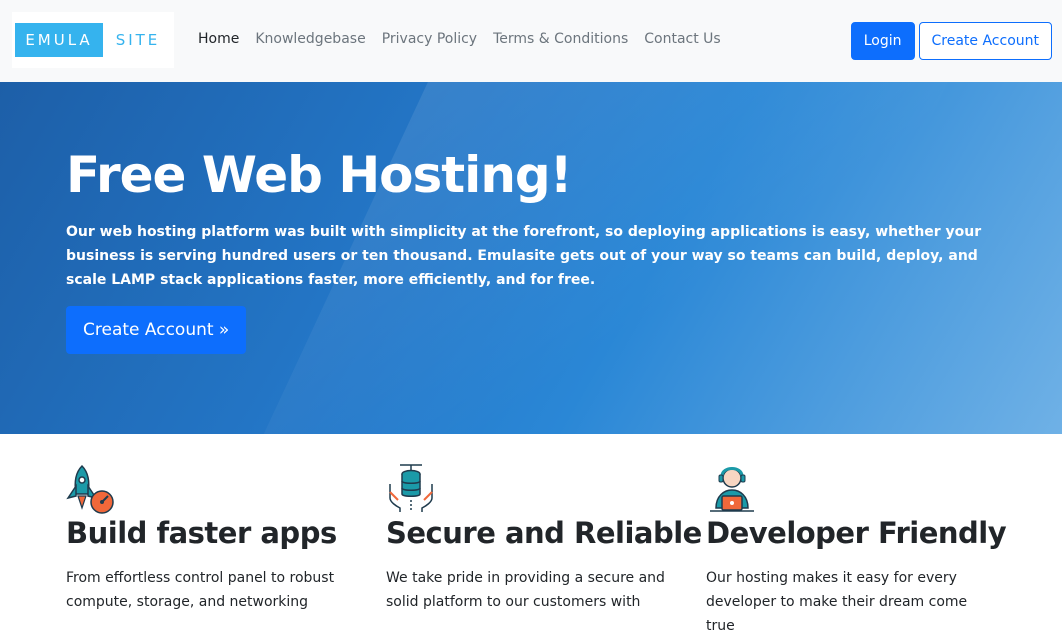 Image resolution: width=1062 pixels, height=638 pixels. I want to click on create-account-button: Create Account, so click(985, 41).